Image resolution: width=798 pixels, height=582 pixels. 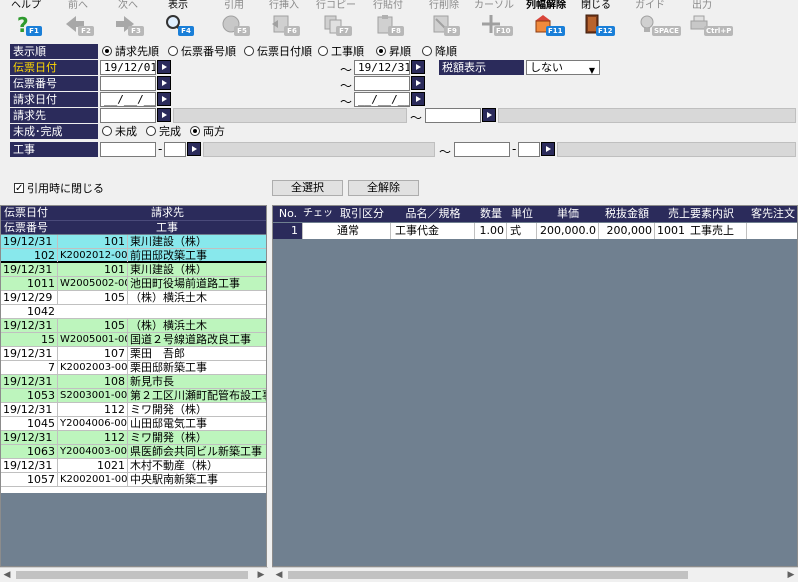 I want to click on grid-header-row-2: 伝票番号 工事, so click(x=133, y=227).